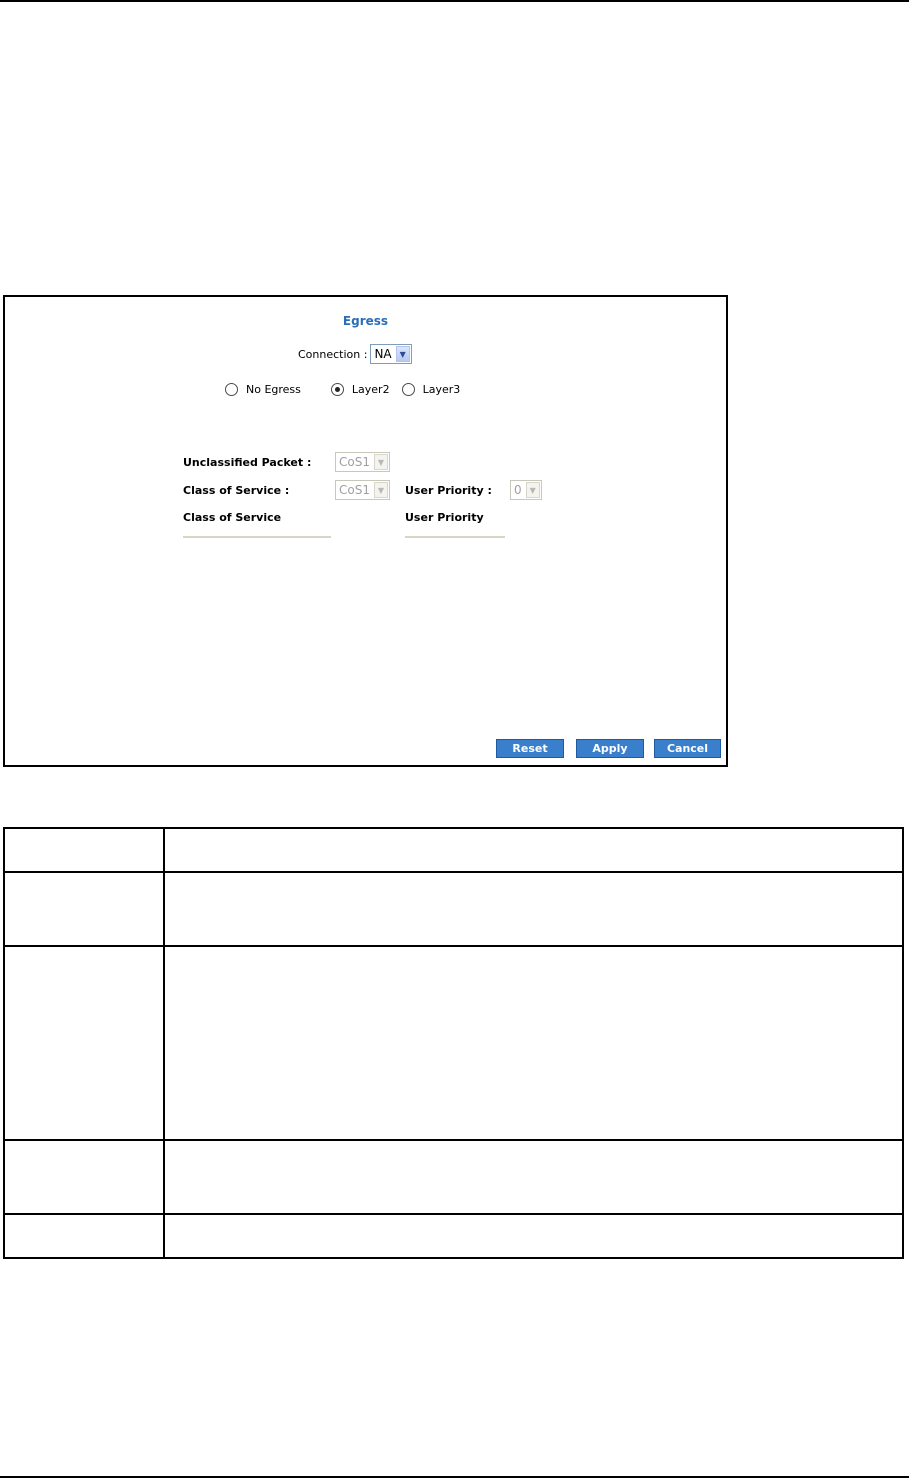 The image size is (909, 1481). What do you see at coordinates (232, 517) in the screenshot?
I see `column-header-class-of-service: Class of Service` at bounding box center [232, 517].